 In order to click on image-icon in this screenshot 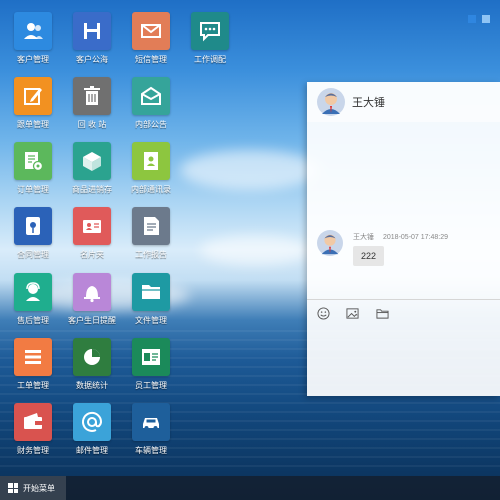, I will do `click(352, 313)`.